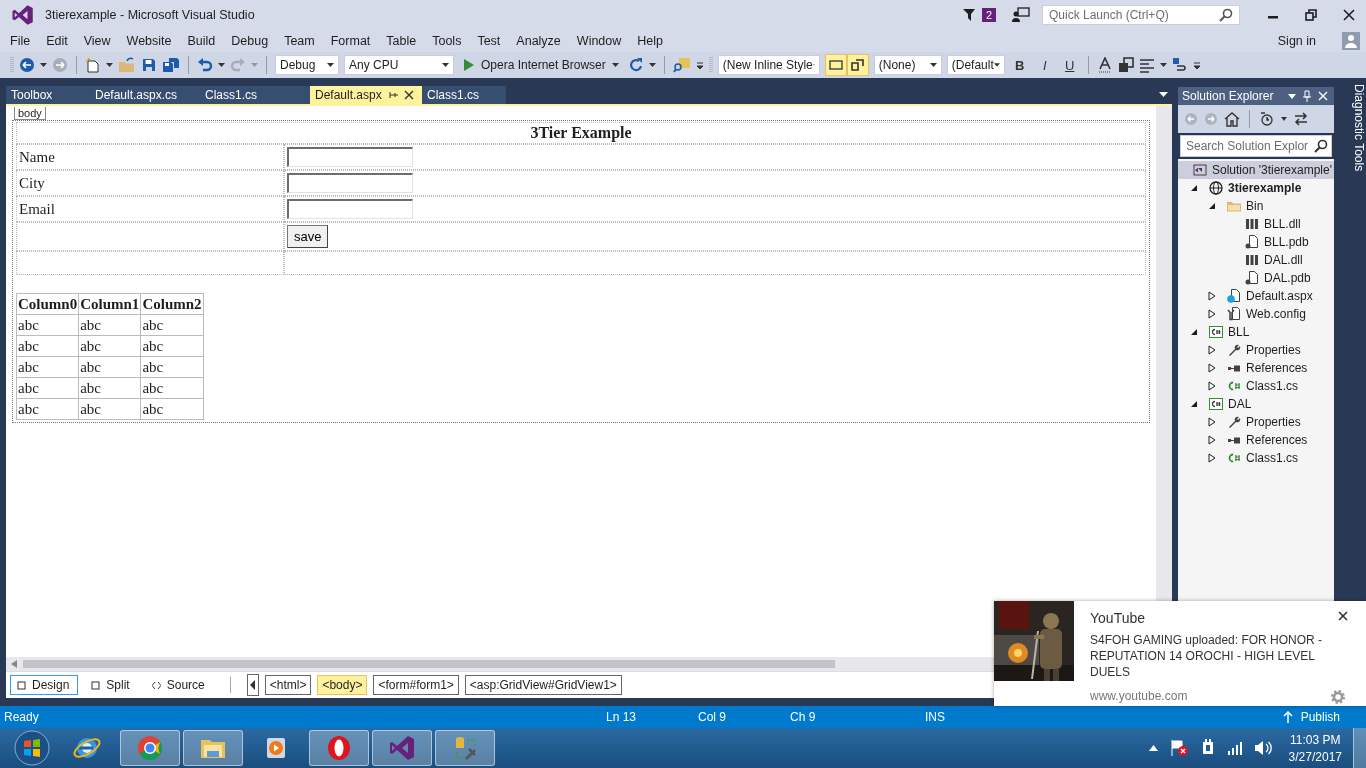  What do you see at coordinates (1153, 748) in the screenshot?
I see `tray-expand-icon` at bounding box center [1153, 748].